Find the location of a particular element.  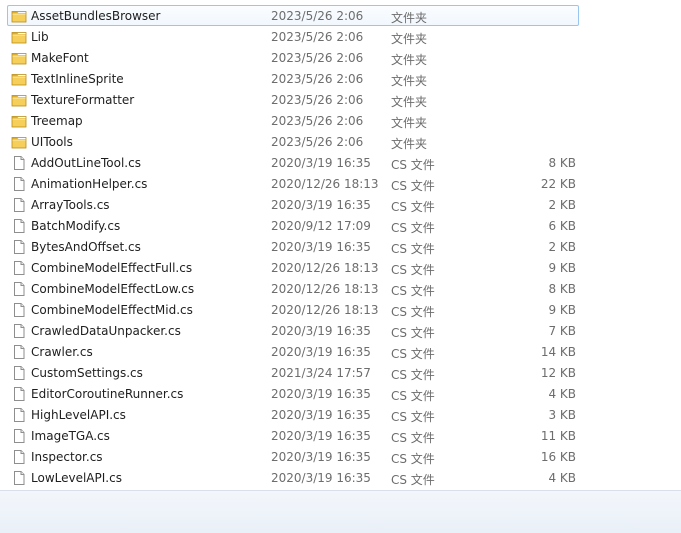

file-name: Treemap is located at coordinates (57, 121).